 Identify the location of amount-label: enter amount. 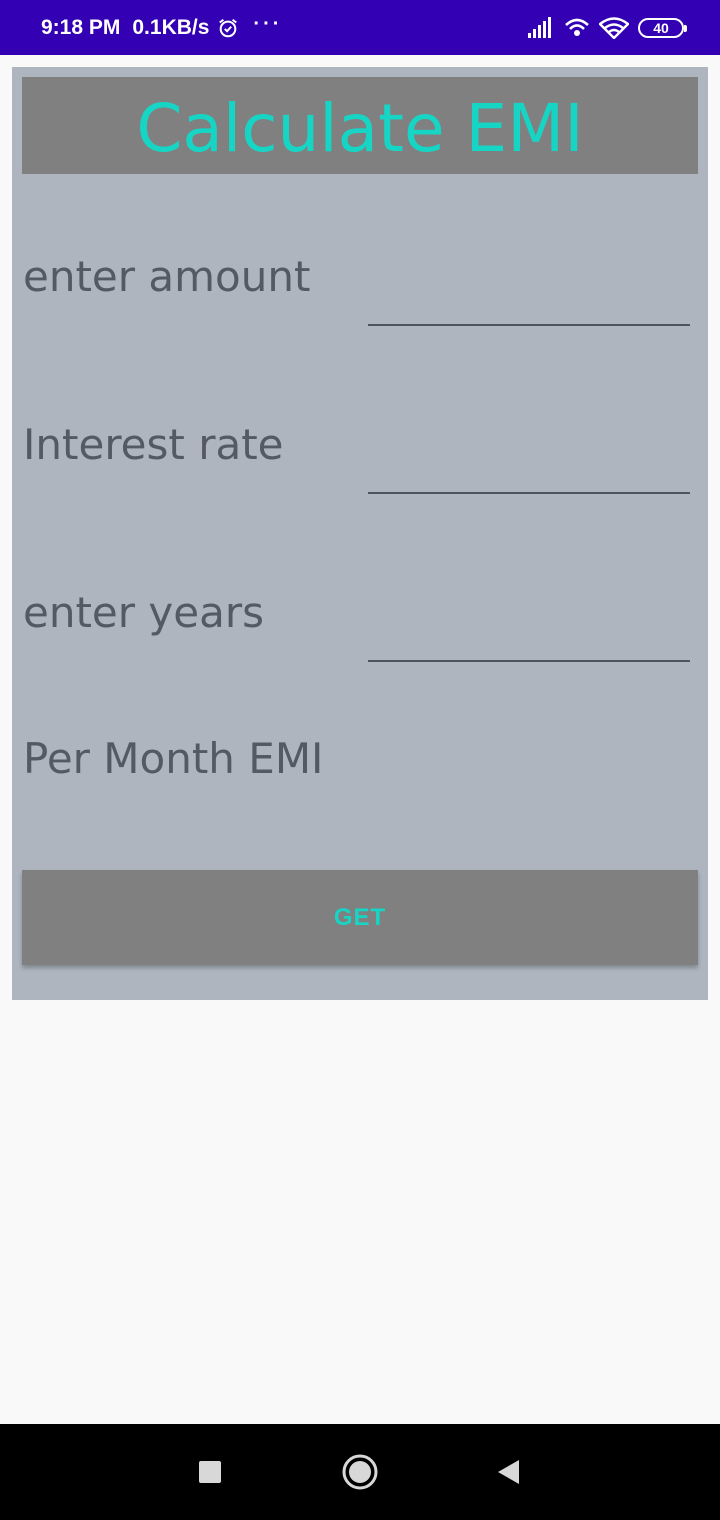
(167, 276).